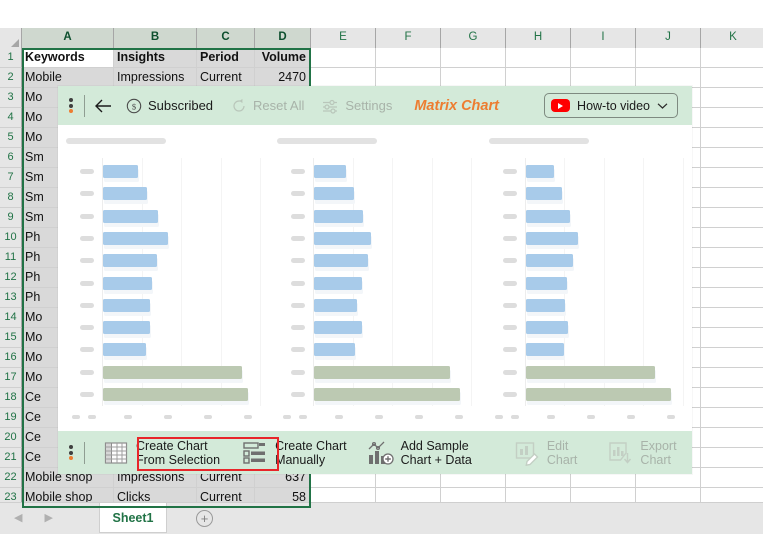 Image resolution: width=763 pixels, height=555 pixels. What do you see at coordinates (545, 453) in the screenshot?
I see `edit-chart-button: Edit Chart` at bounding box center [545, 453].